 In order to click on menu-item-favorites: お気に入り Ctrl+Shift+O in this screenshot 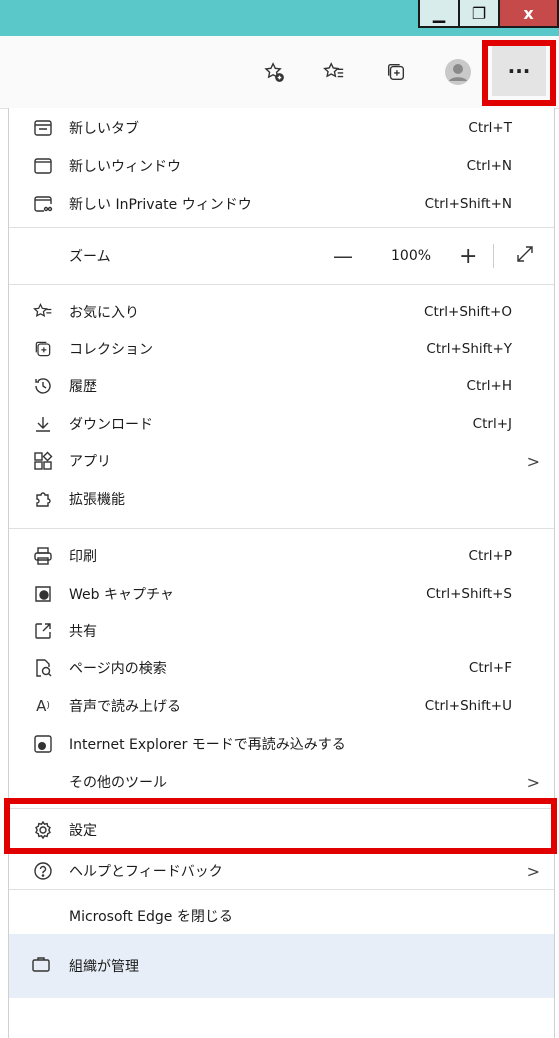, I will do `click(281, 312)`.